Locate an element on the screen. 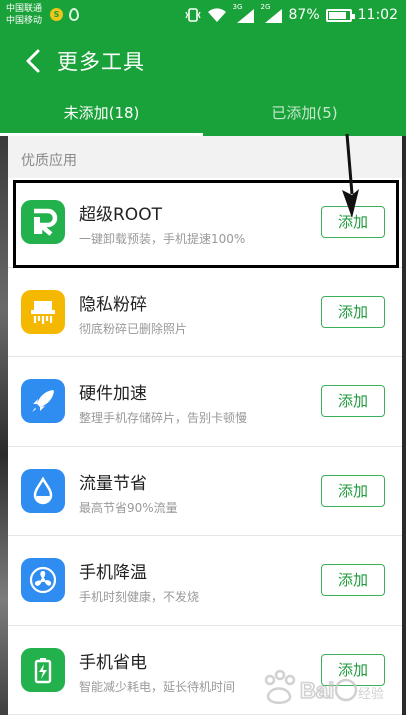 Image resolution: width=406 pixels, height=715 pixels. item-title: 隐私粉碎 is located at coordinates (113, 304).